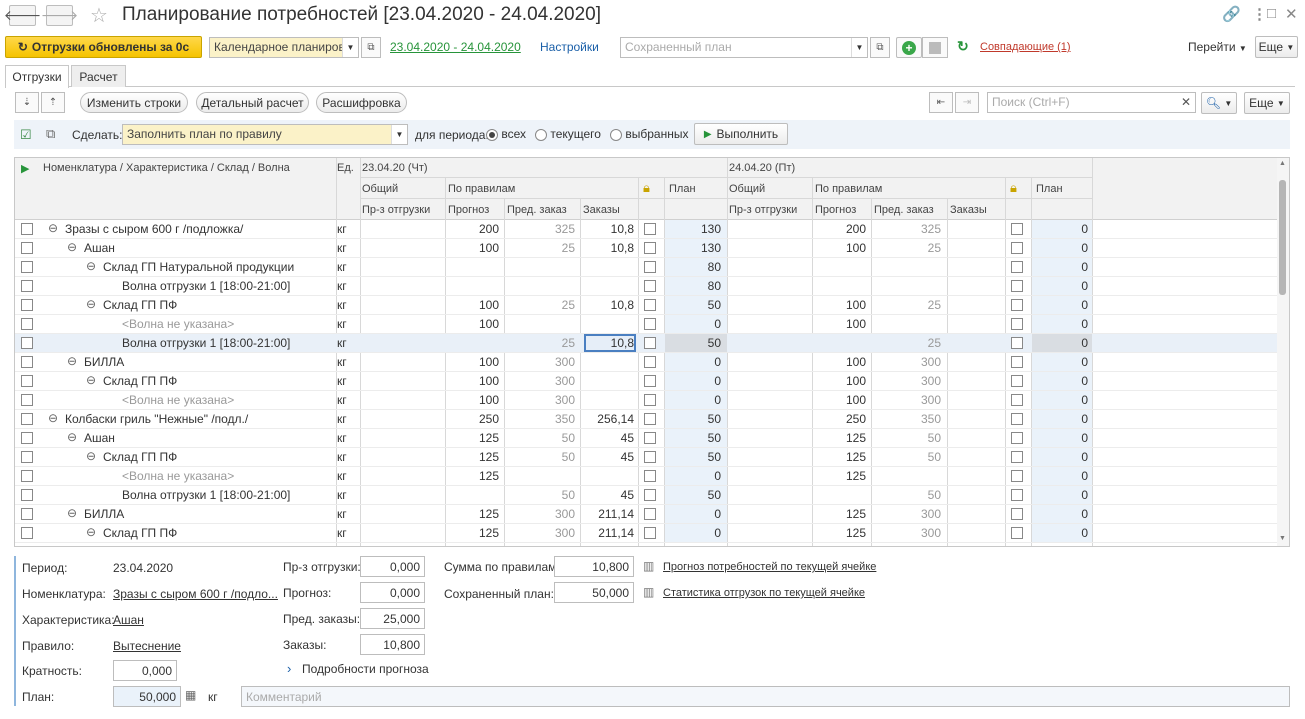  What do you see at coordinates (649, 134) in the screenshot?
I see `radio-selected: выбранных` at bounding box center [649, 134].